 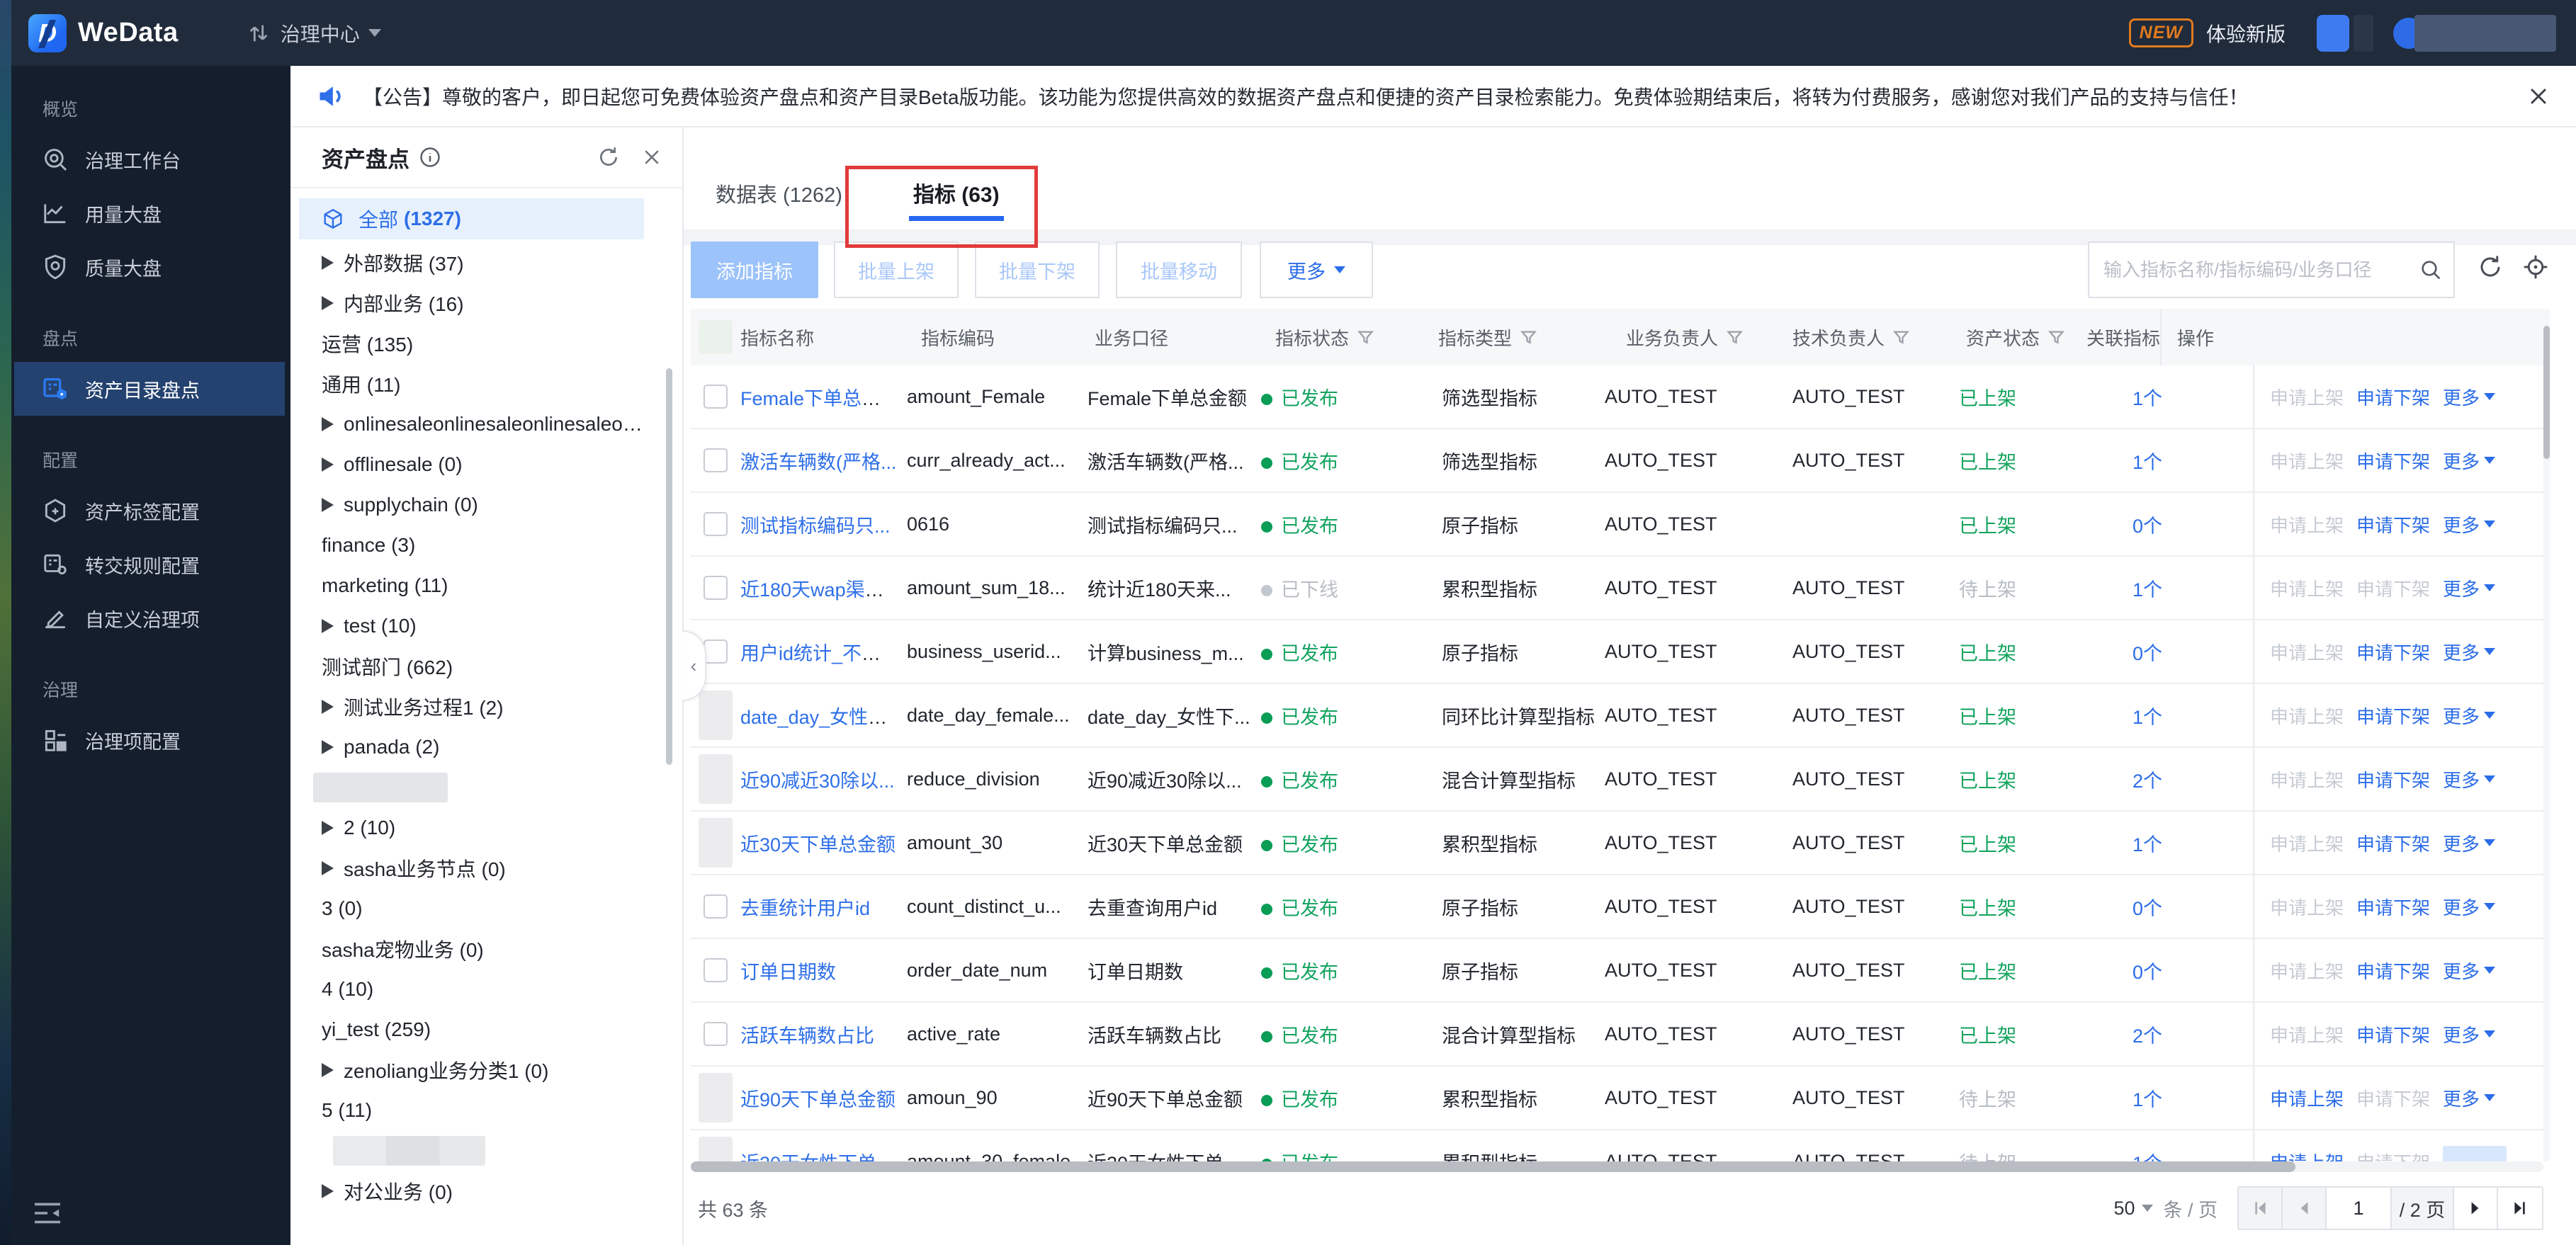 I want to click on next-page-button, so click(x=2476, y=1208).